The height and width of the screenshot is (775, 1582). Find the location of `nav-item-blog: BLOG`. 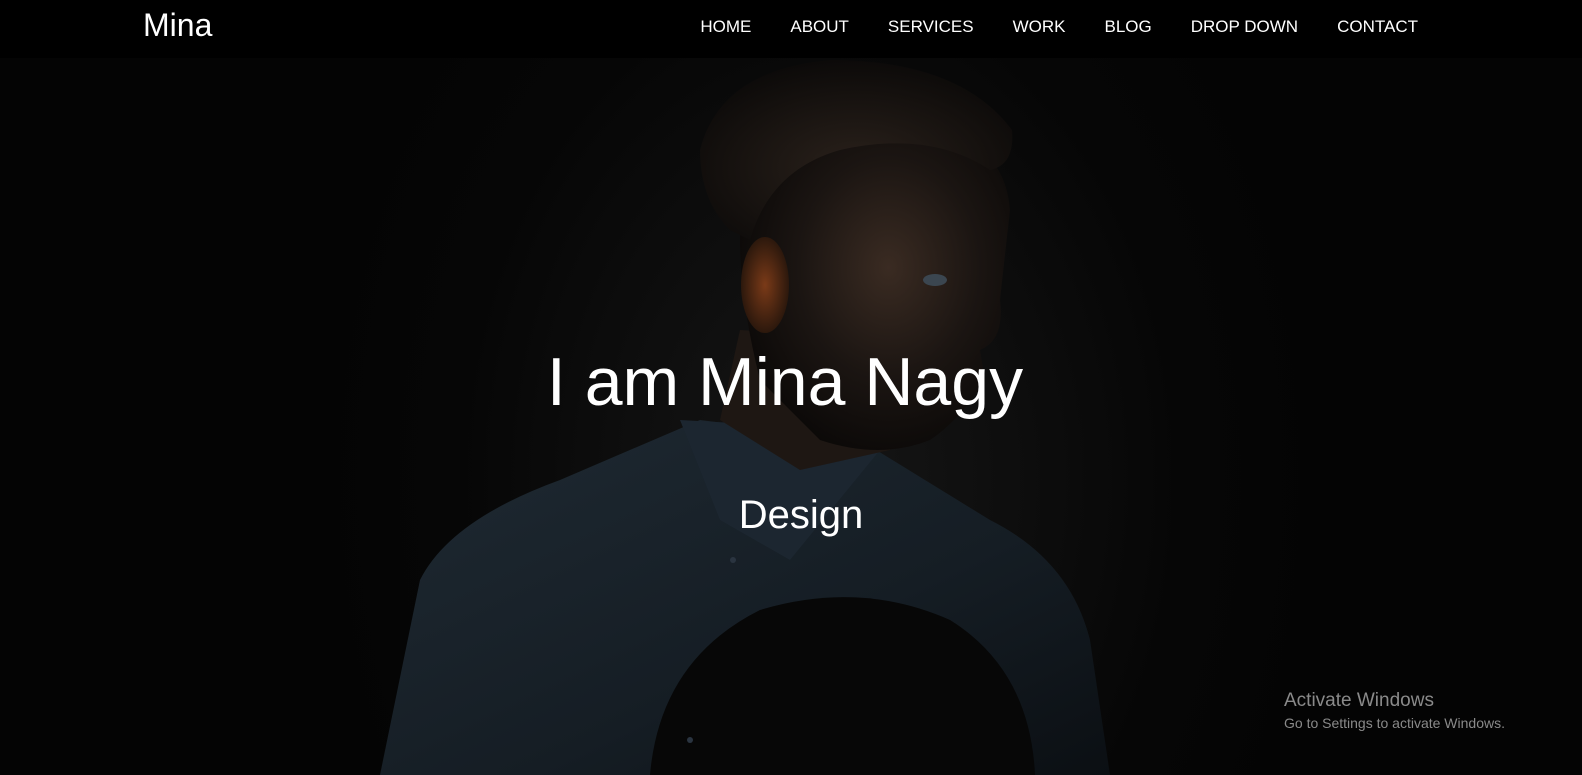

nav-item-blog: BLOG is located at coordinates (1108, 27).